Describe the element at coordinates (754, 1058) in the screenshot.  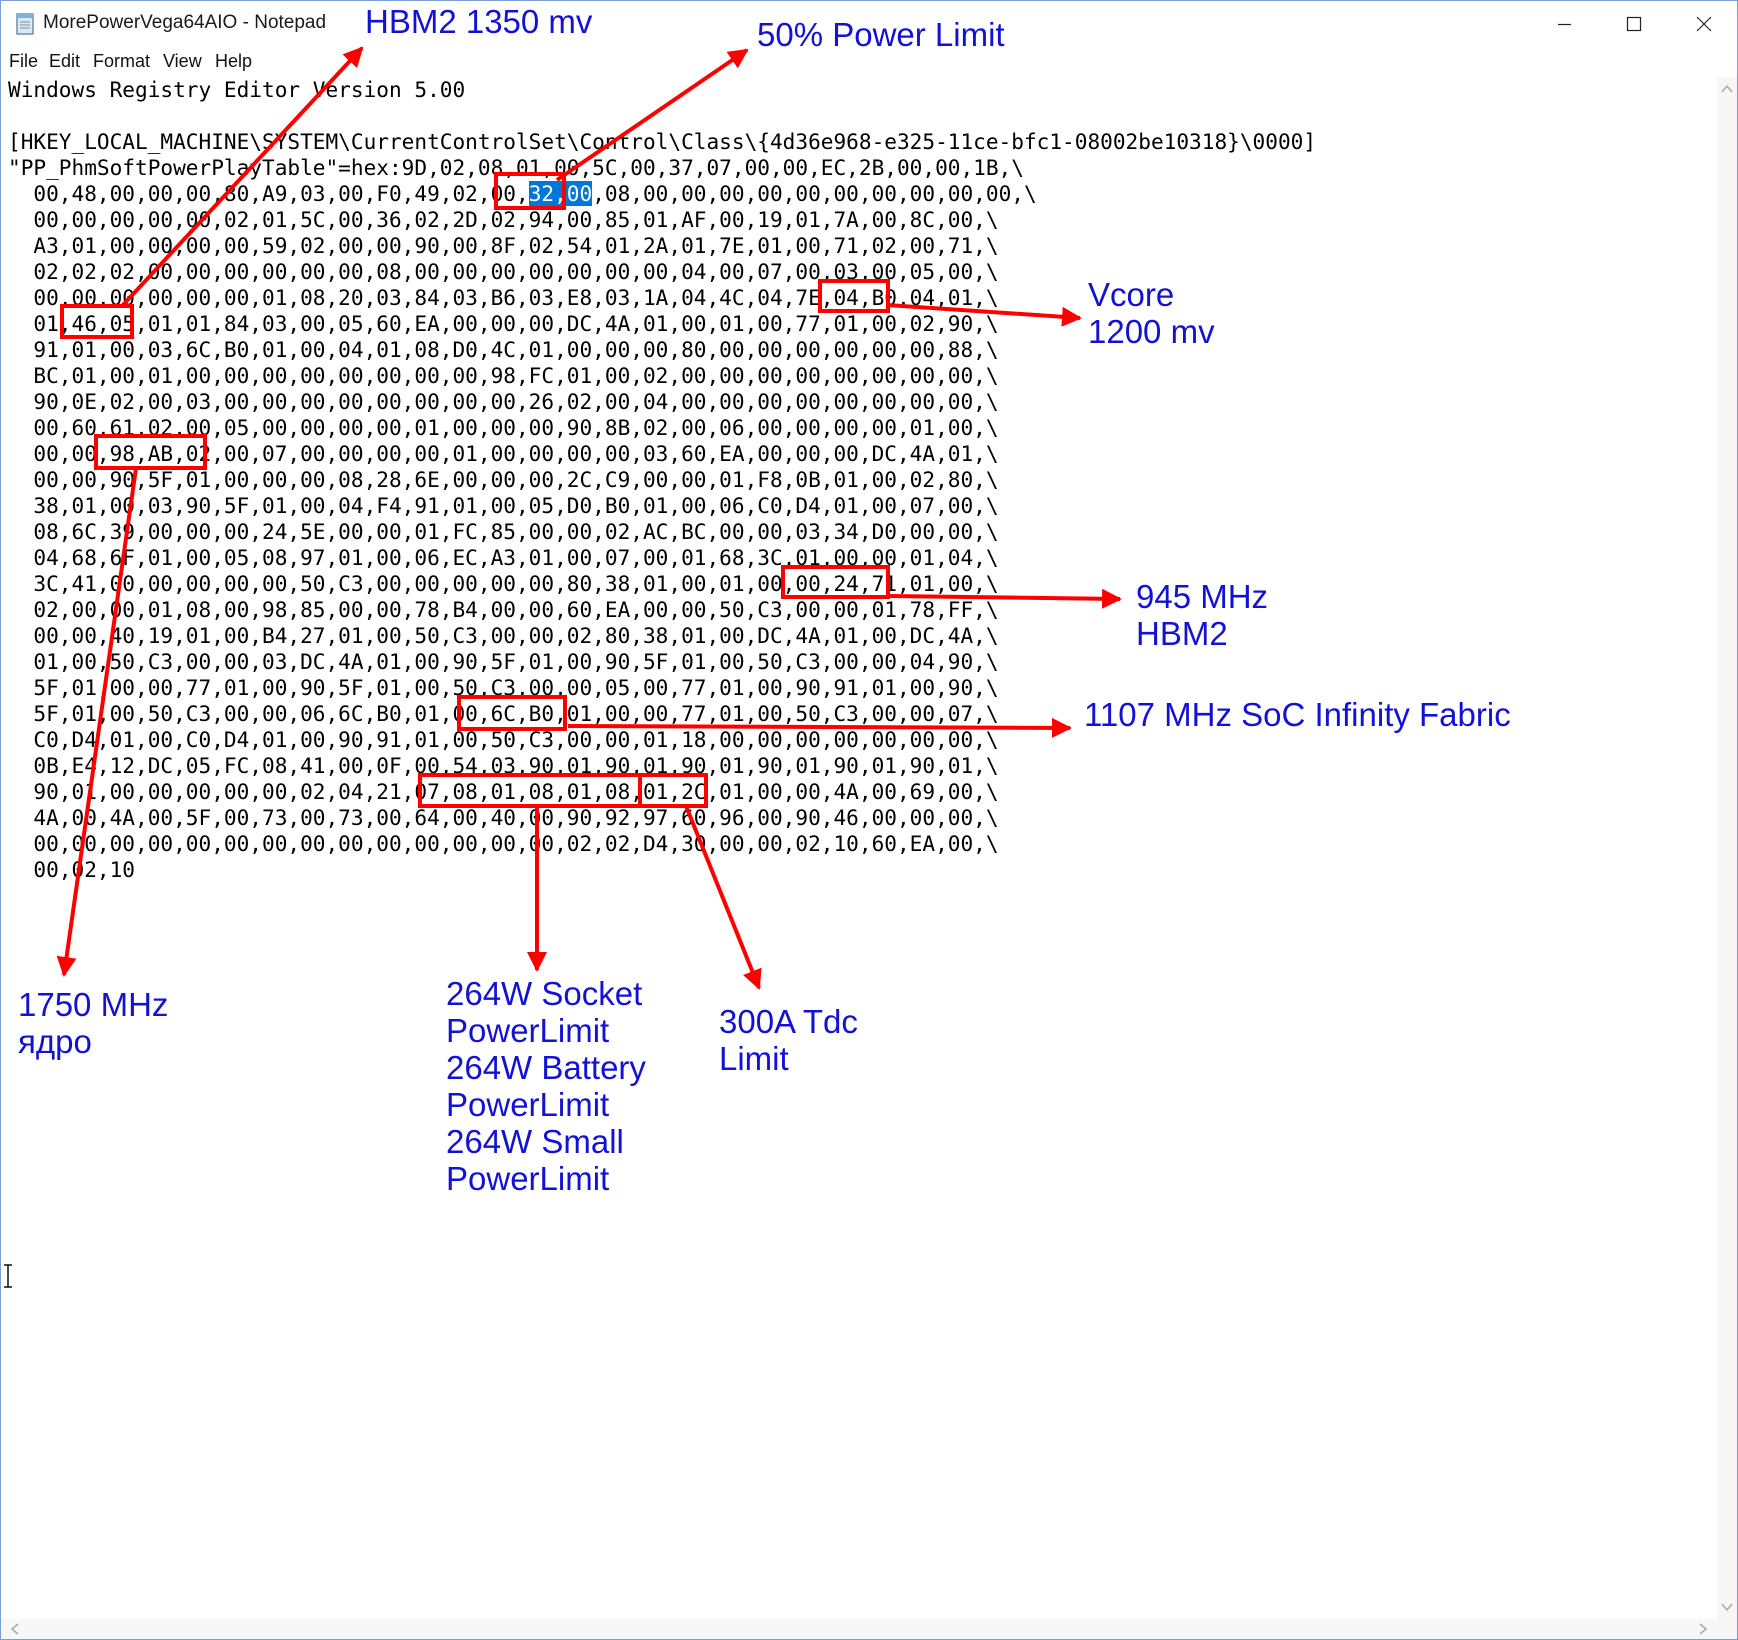
I see `annotation-line: Limit` at that location.